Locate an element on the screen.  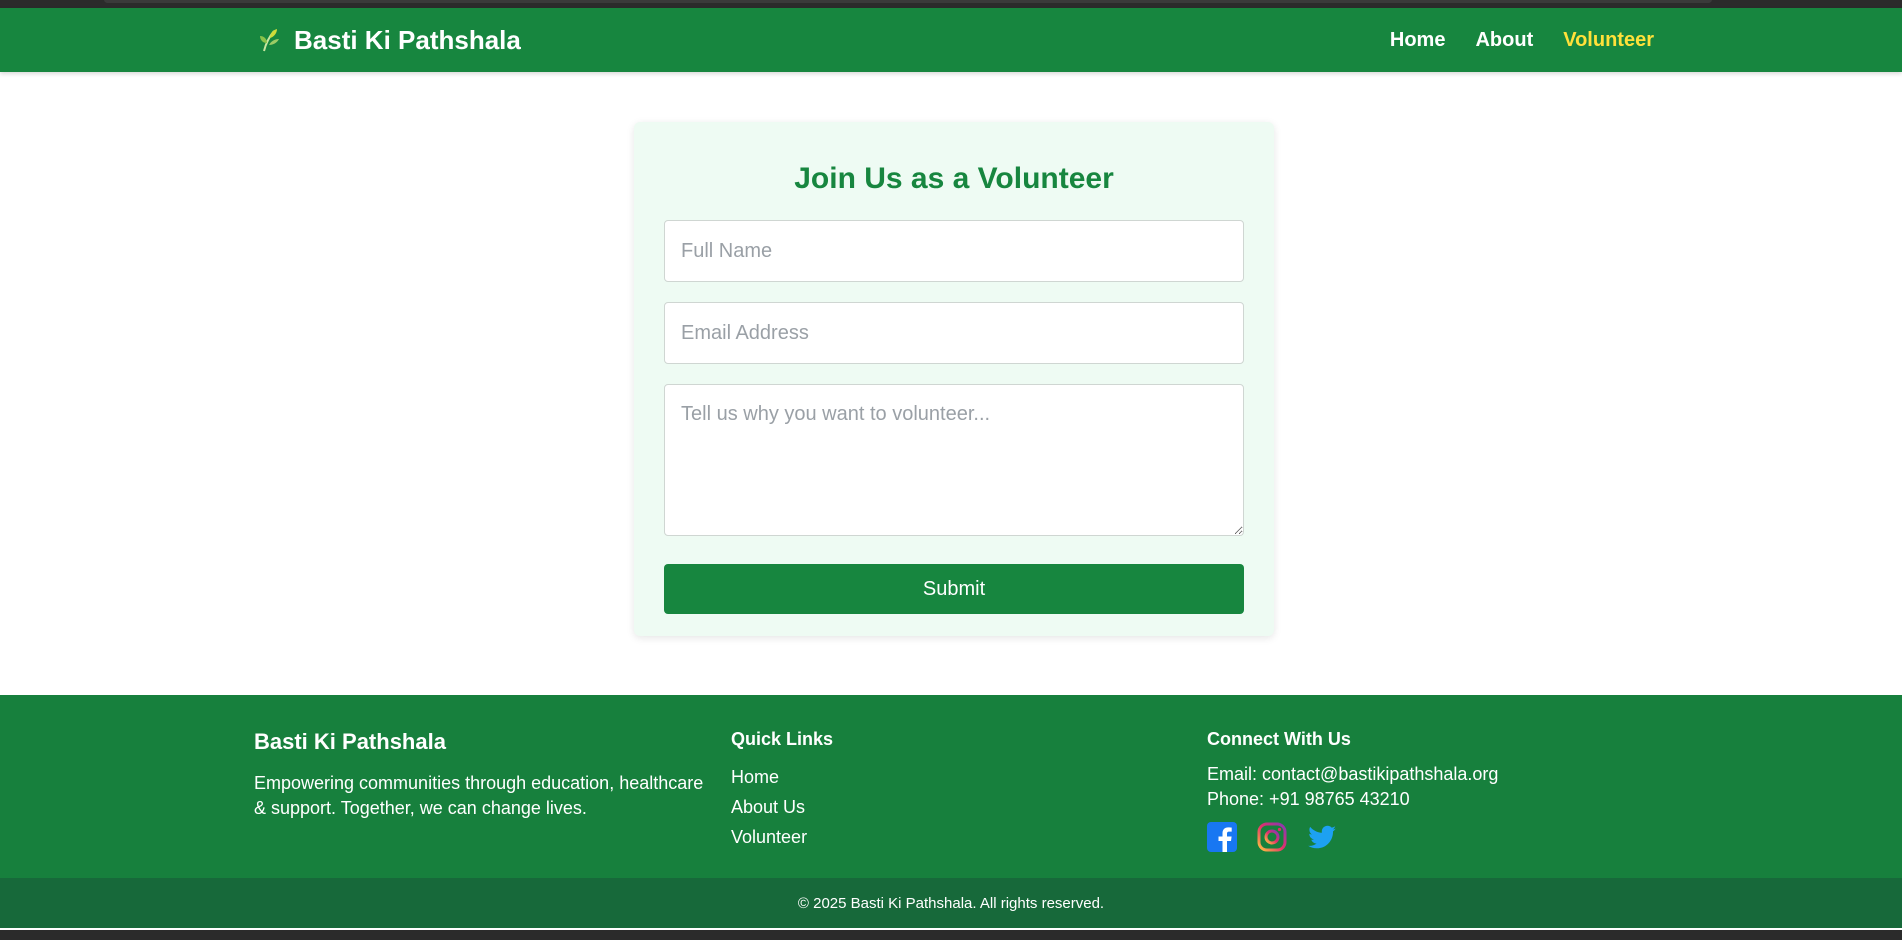
facebook-icon is located at coordinates (1222, 837).